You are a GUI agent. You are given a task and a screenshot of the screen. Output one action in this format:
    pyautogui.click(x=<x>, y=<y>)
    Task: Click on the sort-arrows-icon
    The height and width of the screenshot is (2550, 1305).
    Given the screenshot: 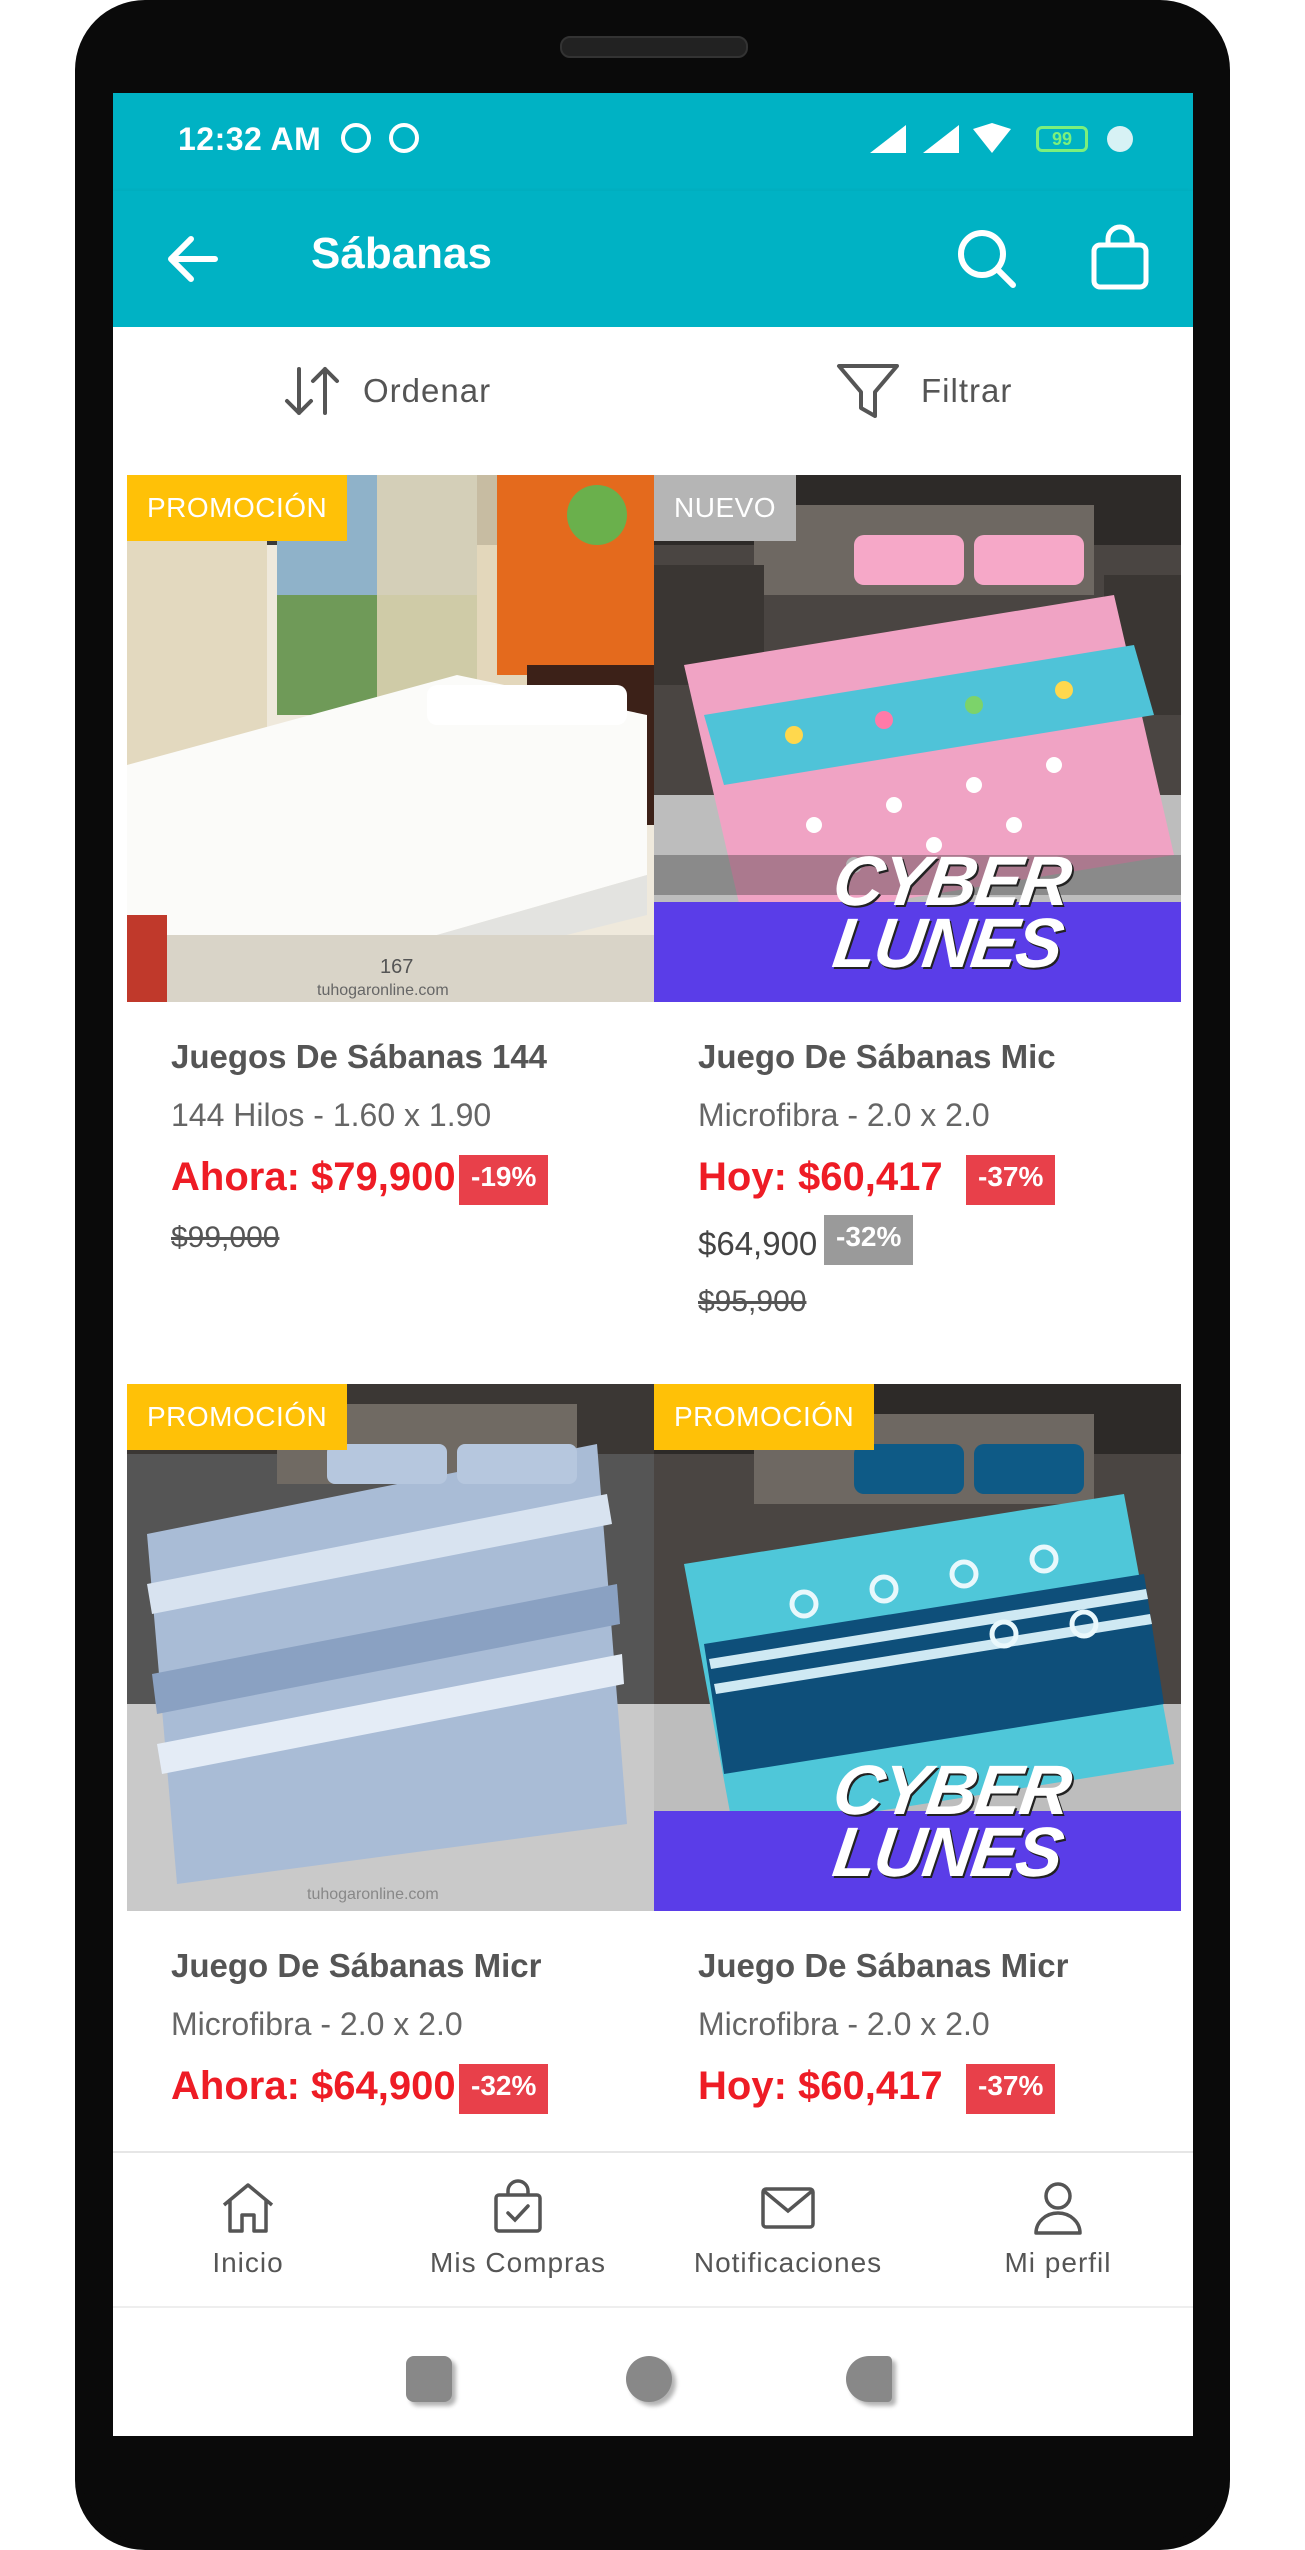 What is the action you would take?
    pyautogui.click(x=312, y=391)
    